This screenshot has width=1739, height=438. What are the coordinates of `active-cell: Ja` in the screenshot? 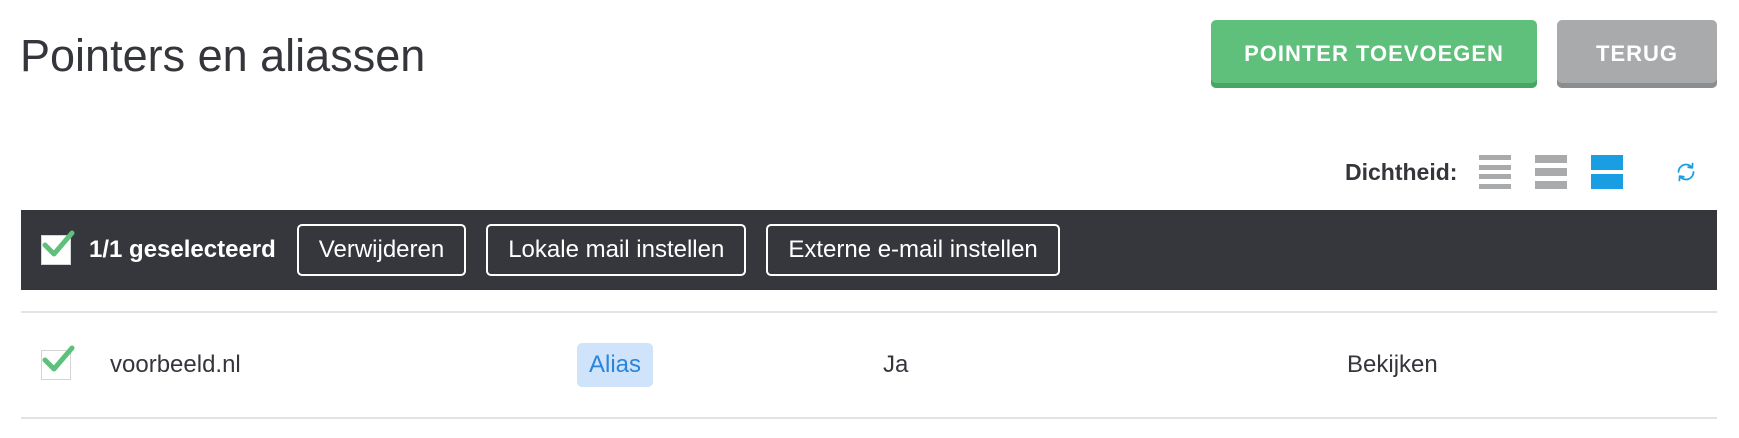 It's located at (896, 364).